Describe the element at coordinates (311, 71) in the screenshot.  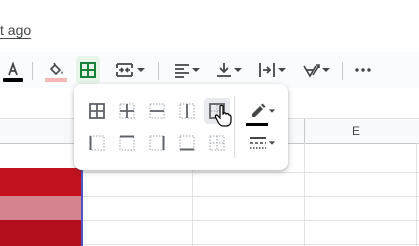
I see `text-rotation-icon` at that location.